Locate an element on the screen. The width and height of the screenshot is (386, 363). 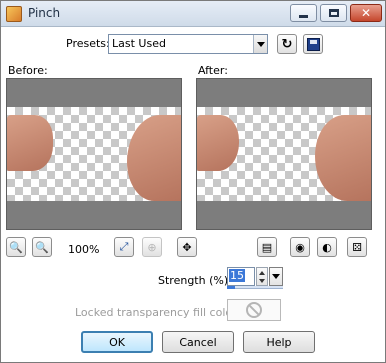
window-title: Pinch is located at coordinates (44, 13).